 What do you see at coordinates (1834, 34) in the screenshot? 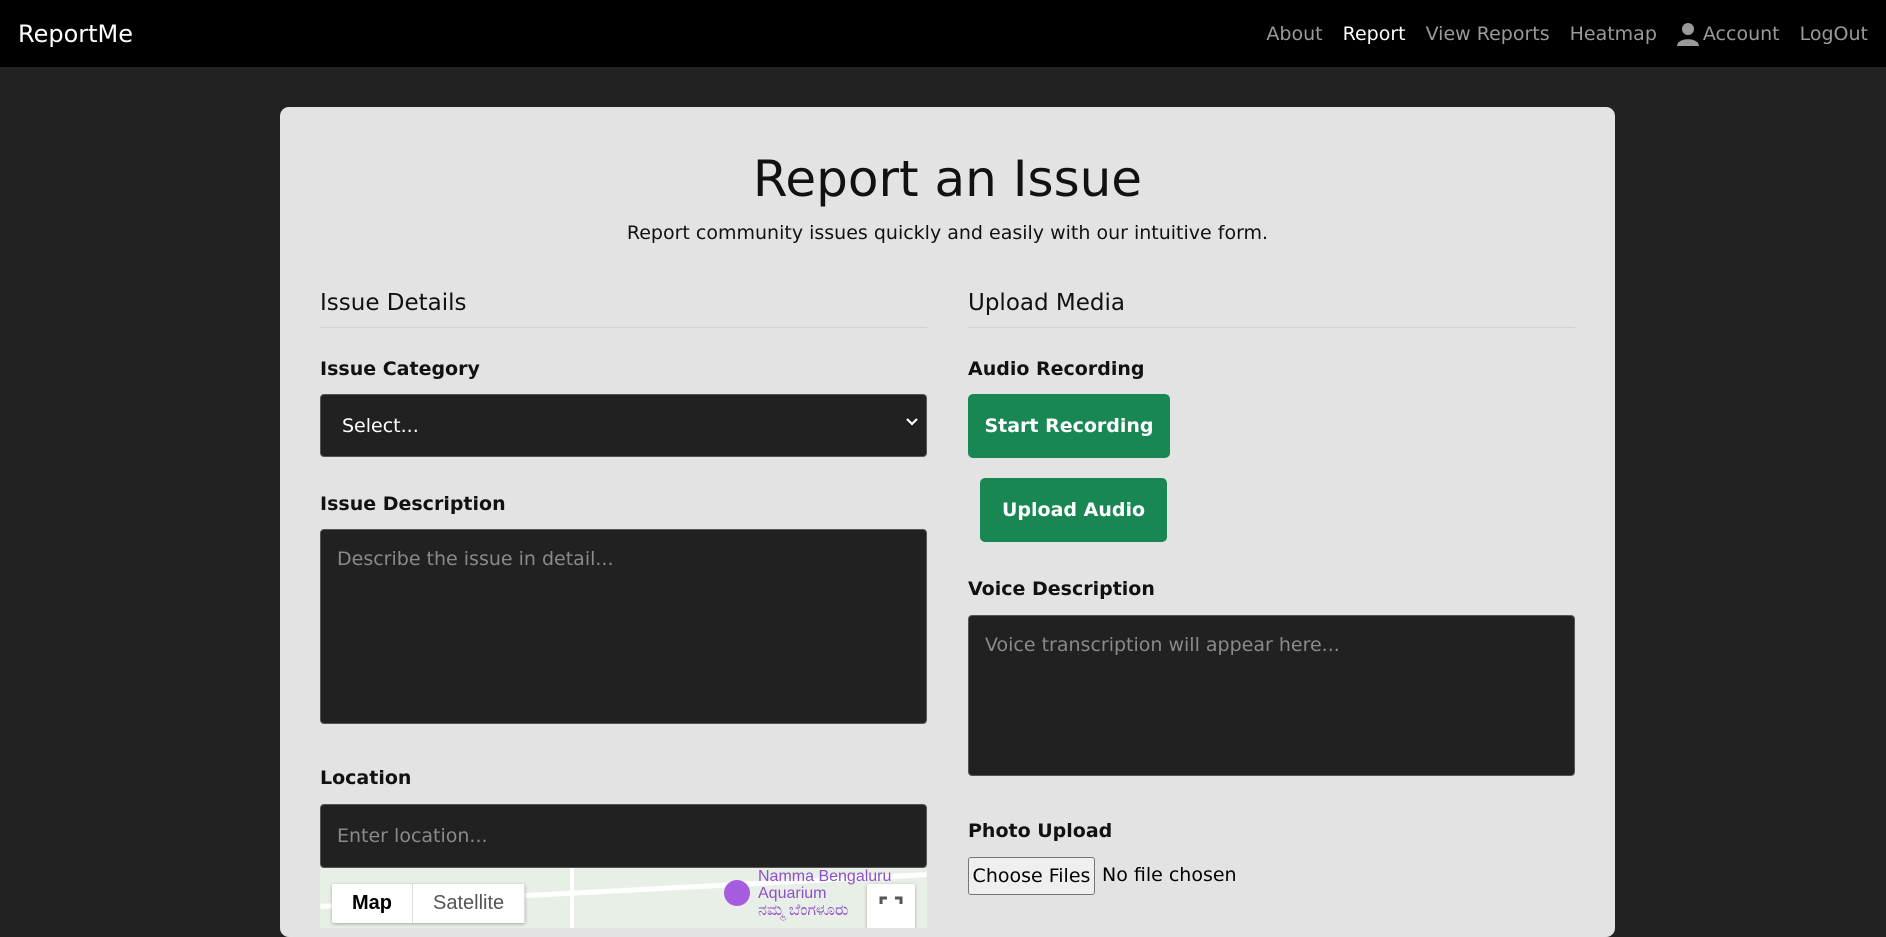
I see `nav-link-logout: LogOut` at bounding box center [1834, 34].